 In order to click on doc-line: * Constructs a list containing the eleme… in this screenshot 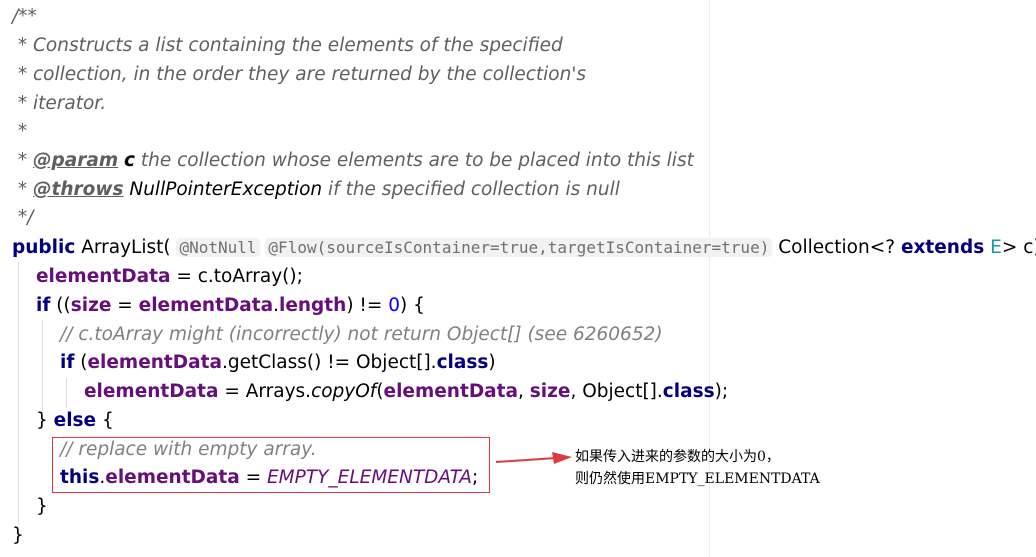, I will do `click(287, 45)`.